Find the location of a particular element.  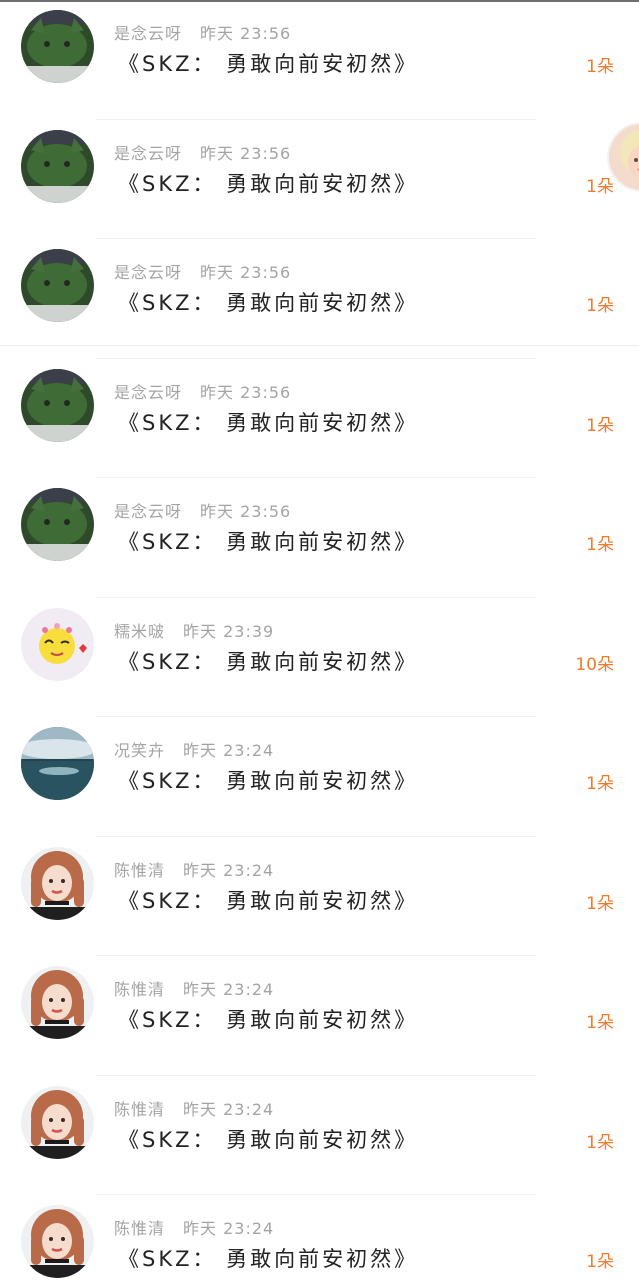

message-meta: 况笑卉 昨天 23:24 is located at coordinates (194, 749).